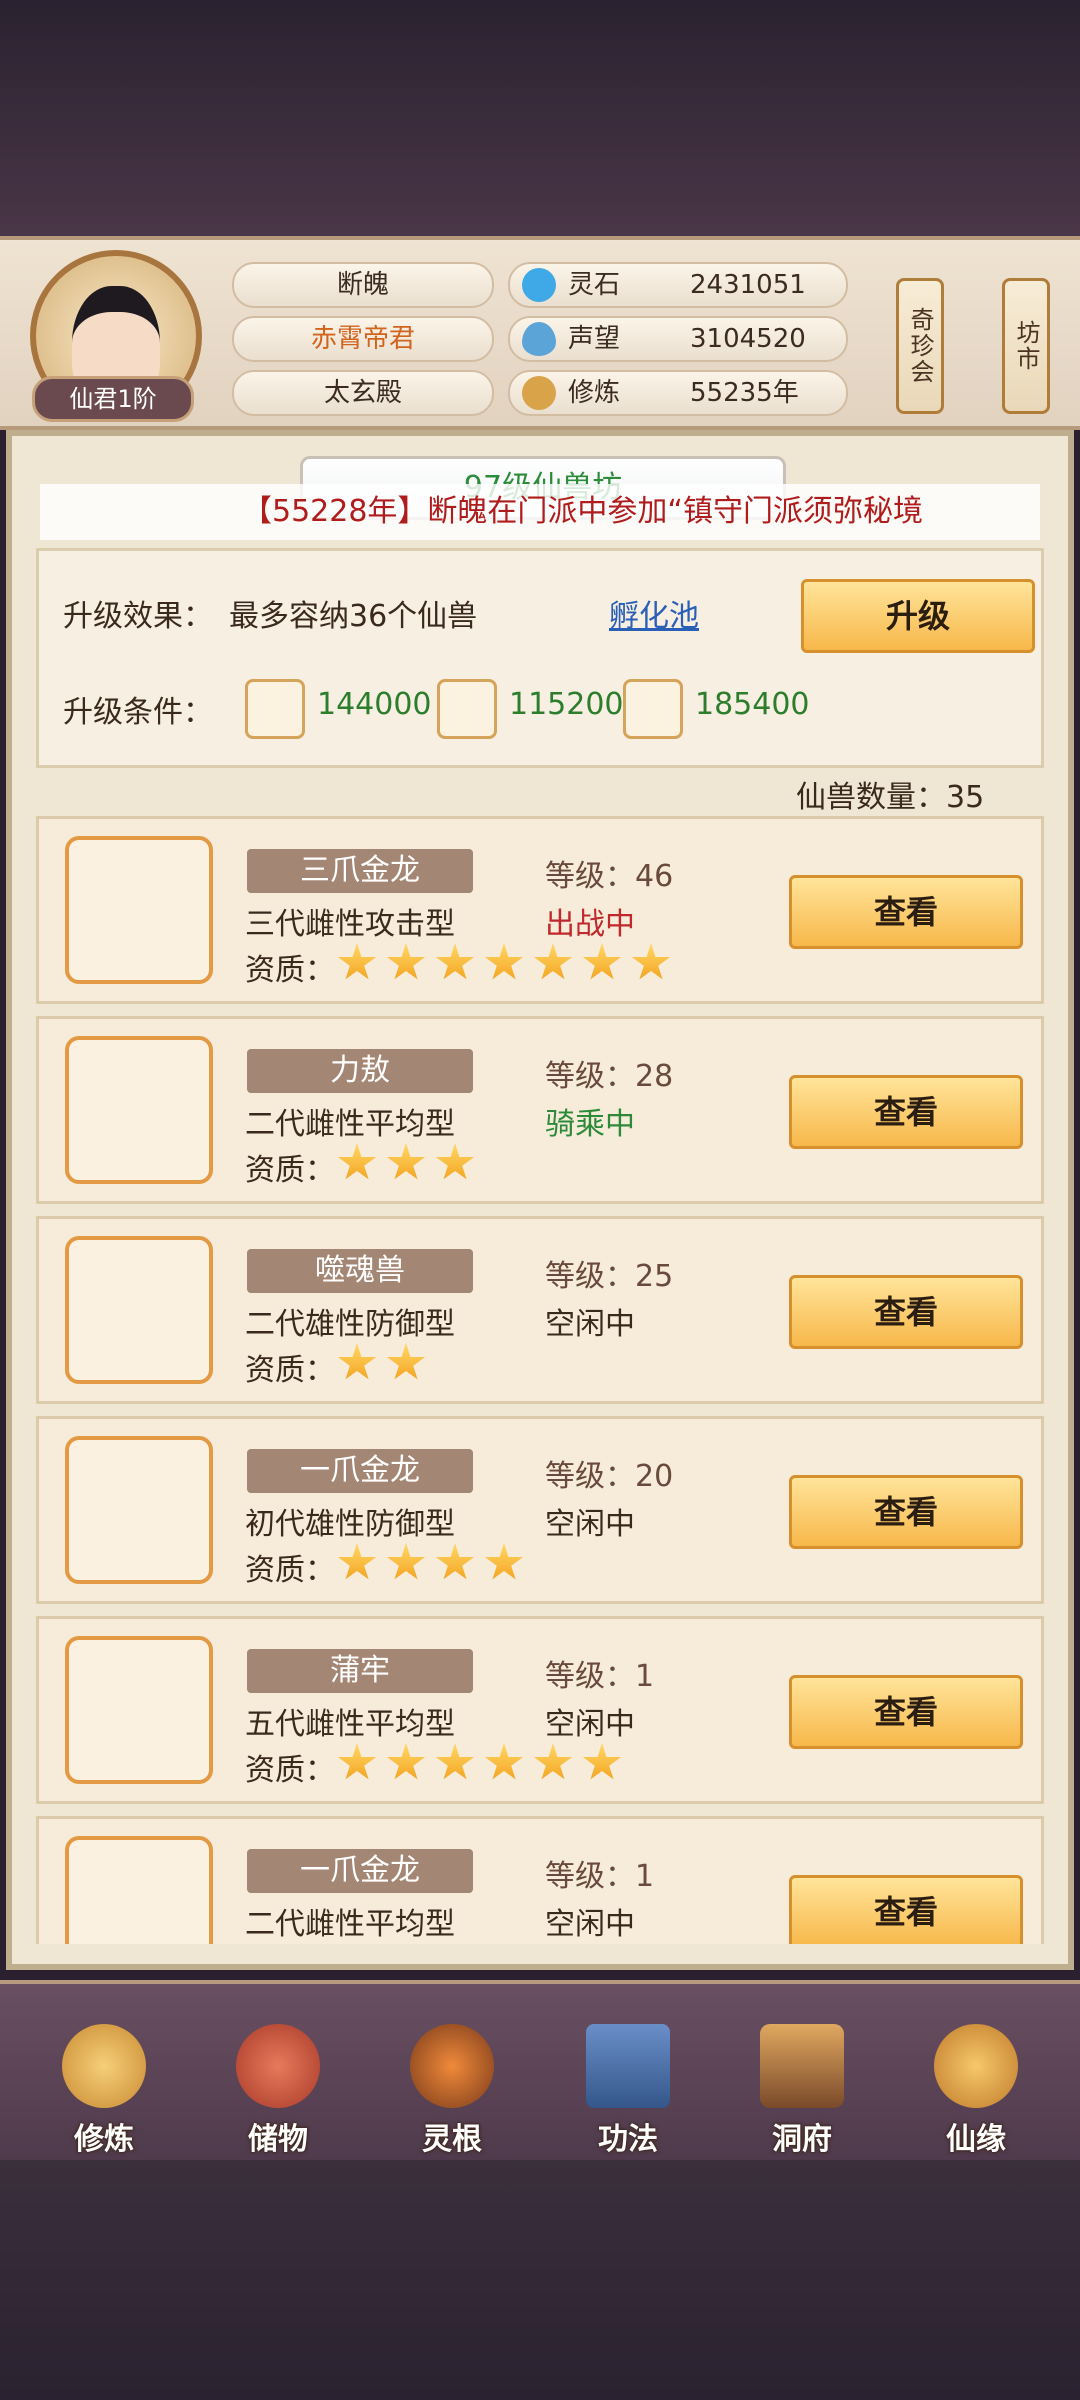  I want to click on beast-name: 噬魂兽, so click(360, 1271).